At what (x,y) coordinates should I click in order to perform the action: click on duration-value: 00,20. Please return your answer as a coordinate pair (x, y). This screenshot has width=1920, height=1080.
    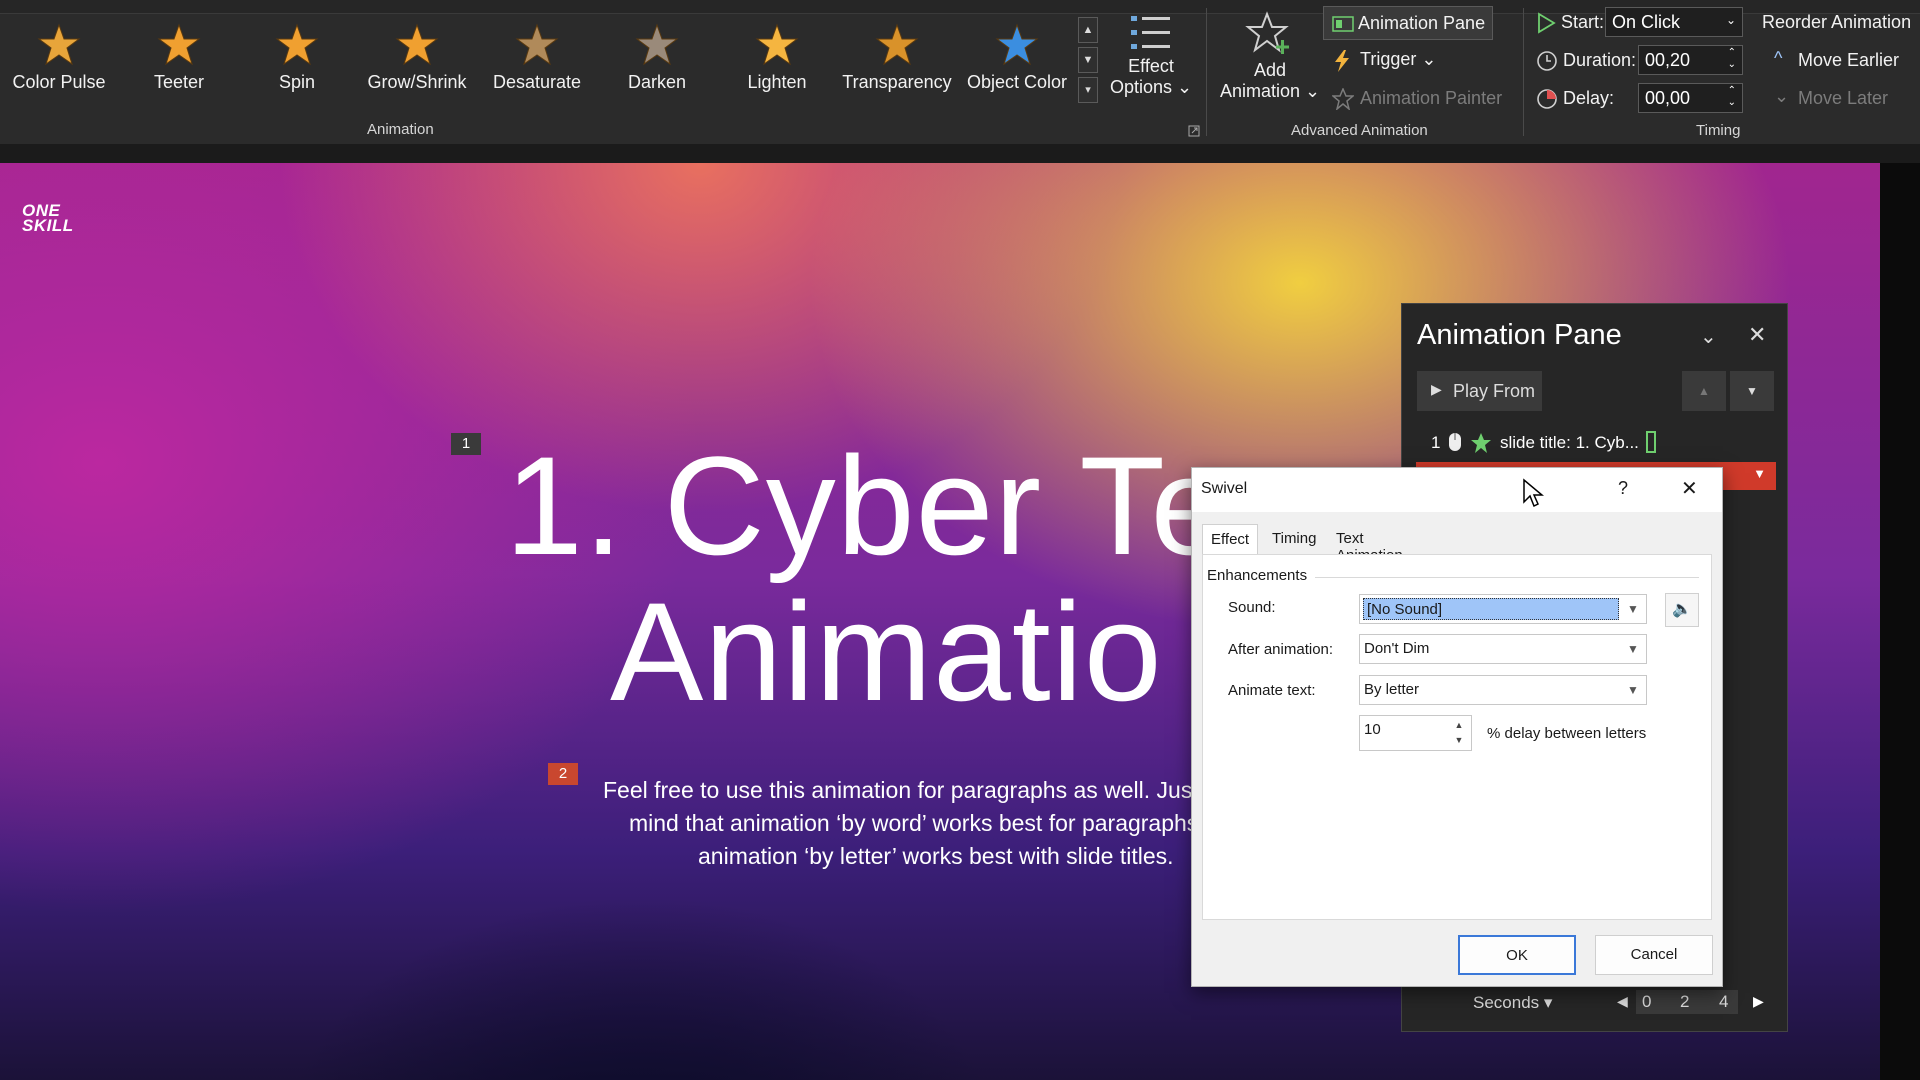
    Looking at the image, I should click on (1668, 60).